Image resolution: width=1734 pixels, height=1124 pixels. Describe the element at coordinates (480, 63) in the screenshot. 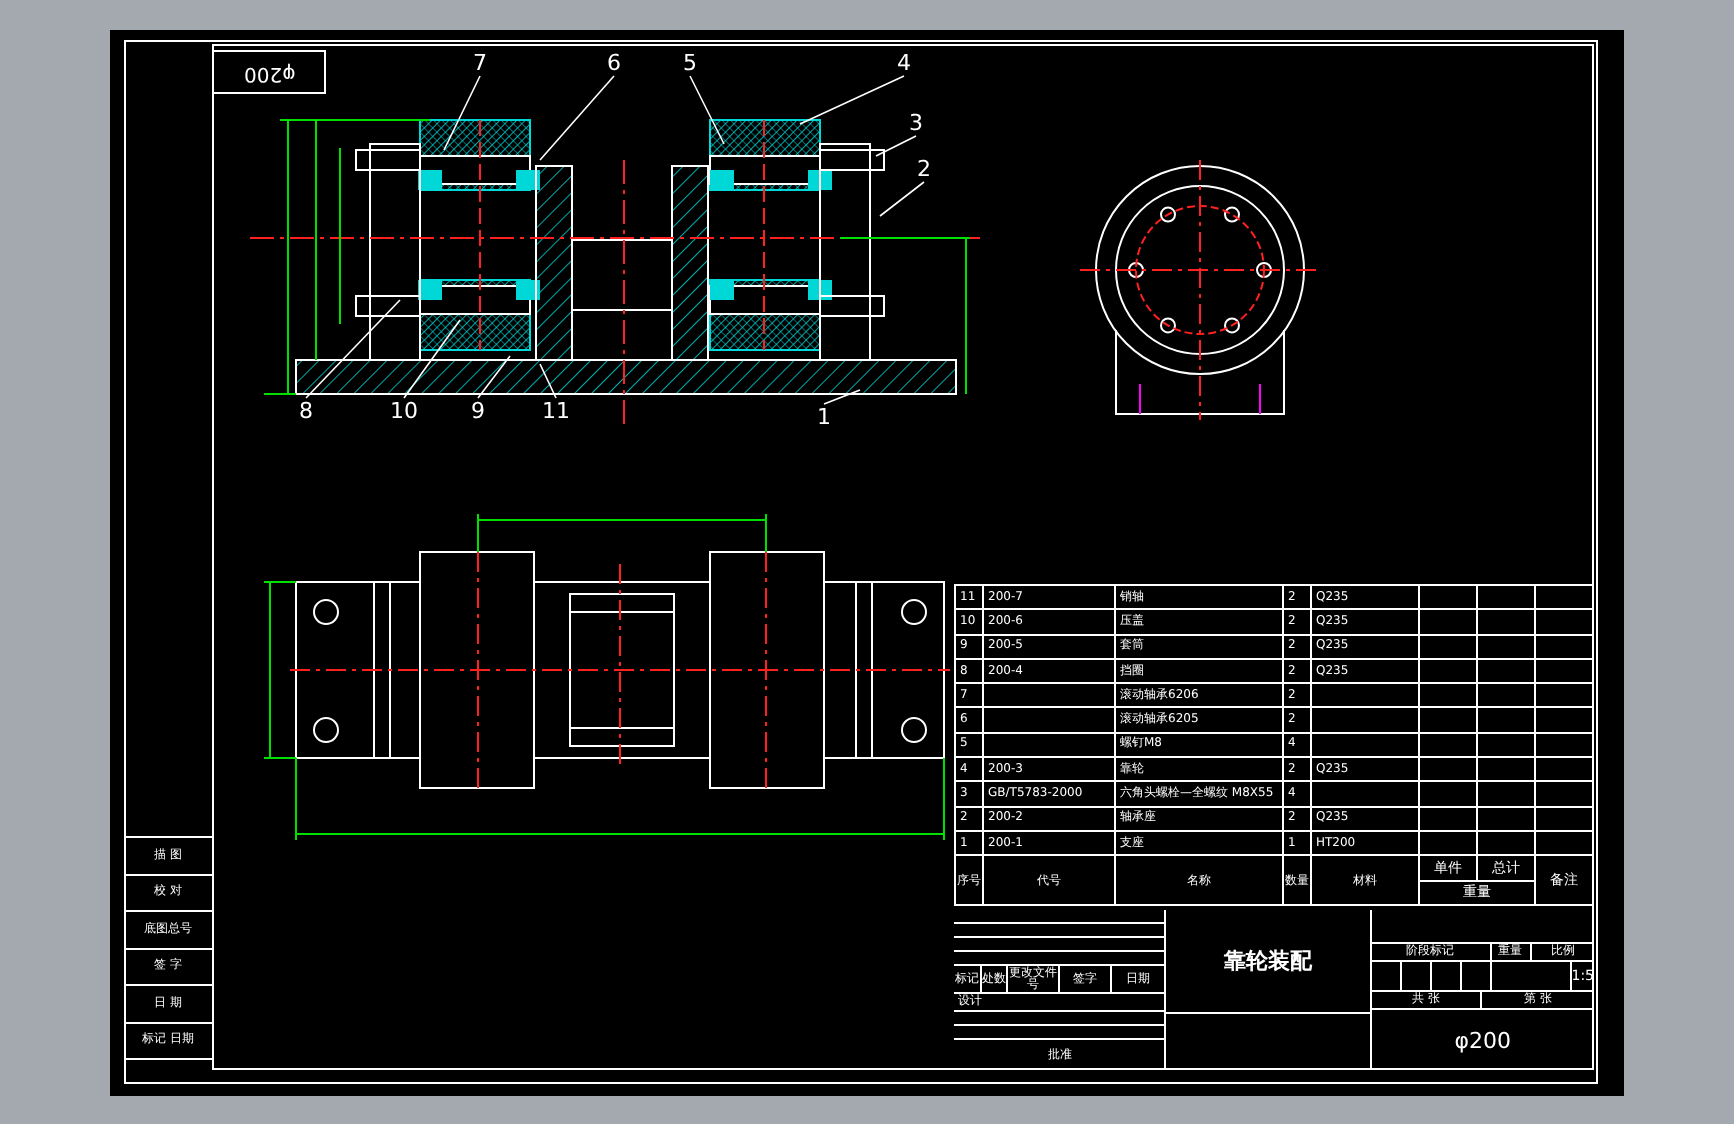

I see `part-number: 7` at that location.